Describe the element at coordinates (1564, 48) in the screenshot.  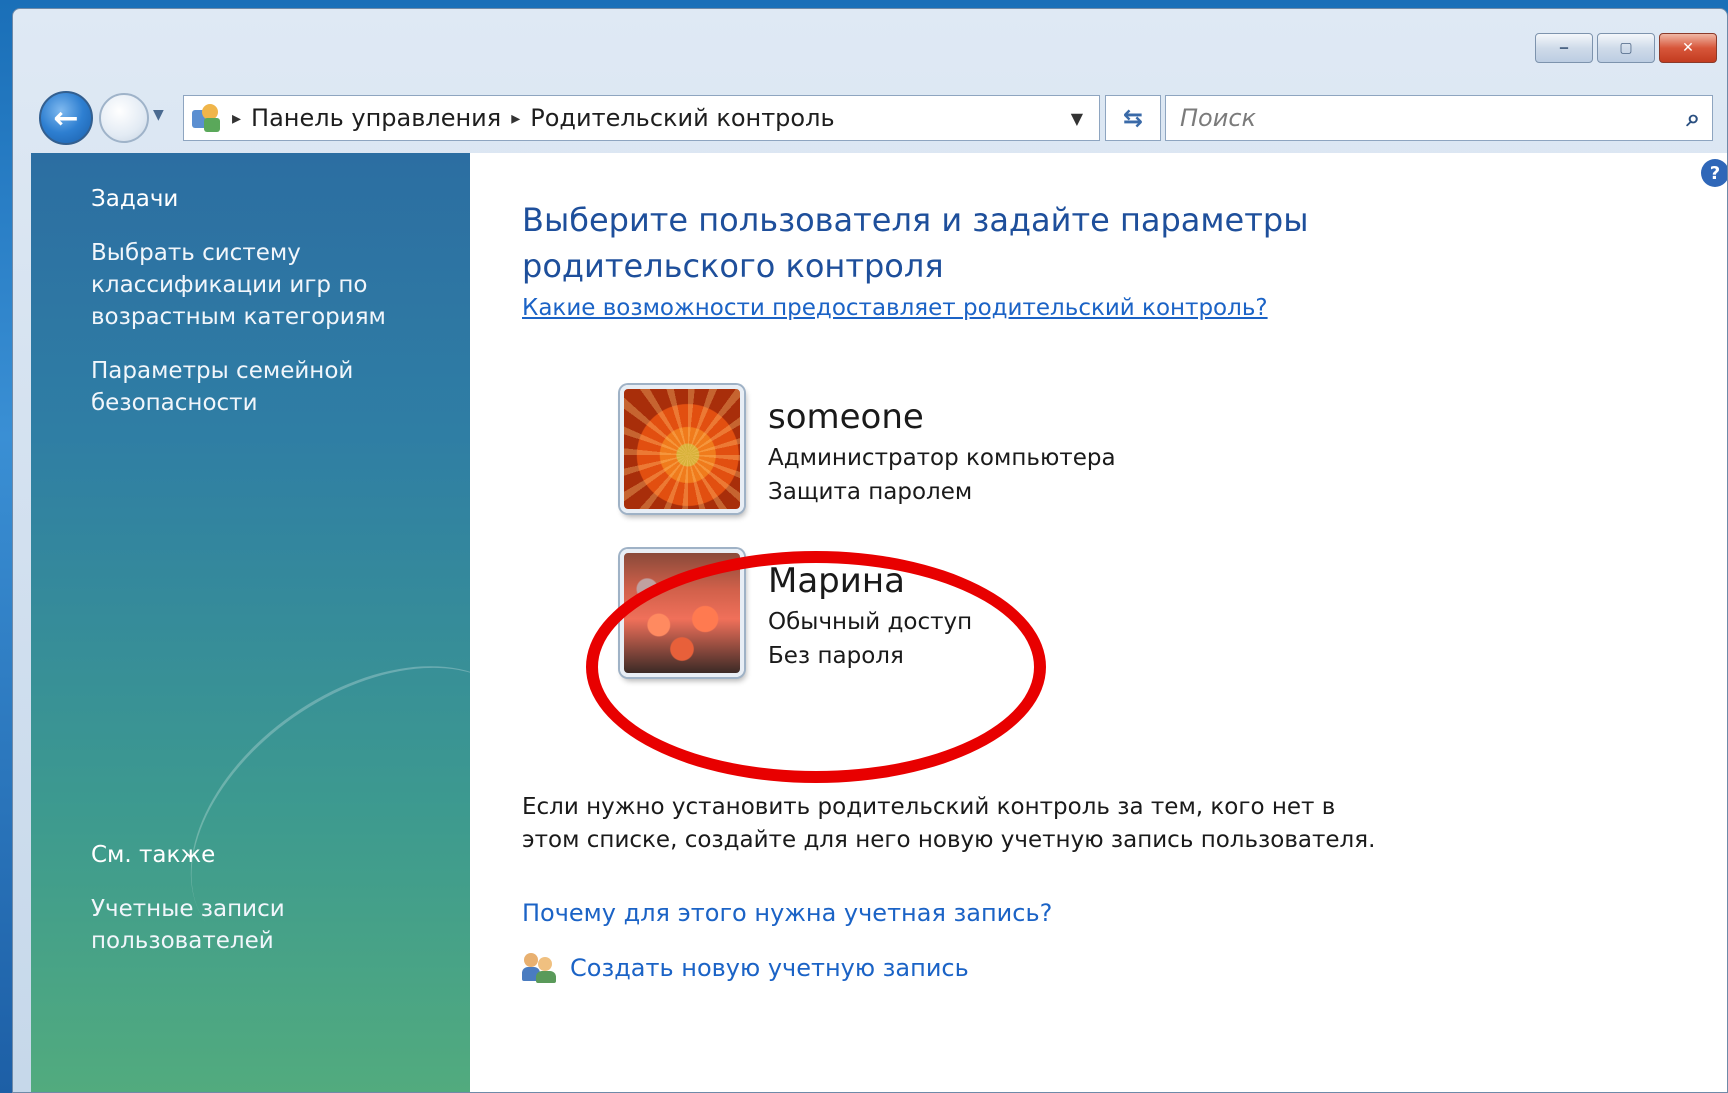
I see `minimize-button: ‒` at that location.